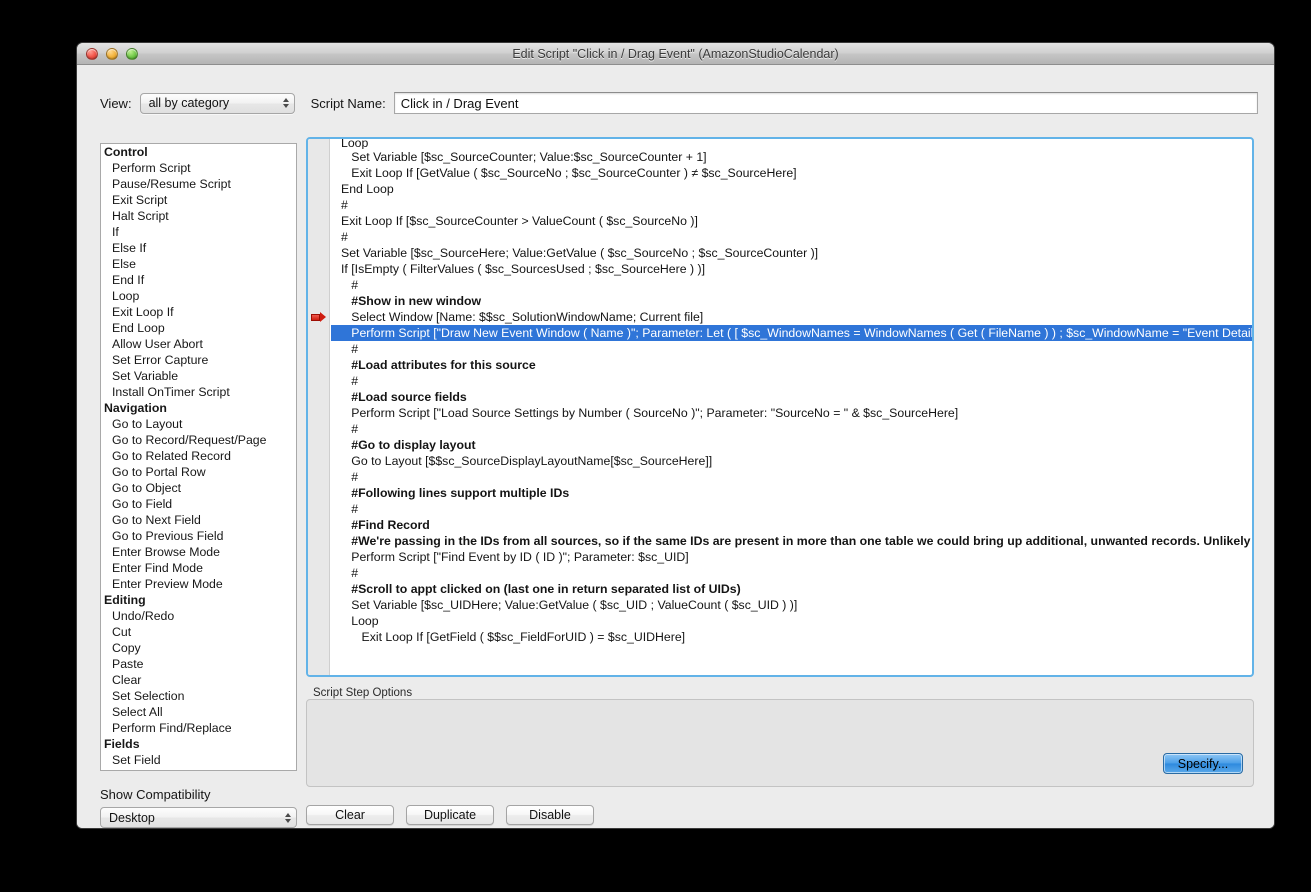 This screenshot has width=1311, height=892. What do you see at coordinates (126, 152) in the screenshot?
I see `step-category-control: Control` at bounding box center [126, 152].